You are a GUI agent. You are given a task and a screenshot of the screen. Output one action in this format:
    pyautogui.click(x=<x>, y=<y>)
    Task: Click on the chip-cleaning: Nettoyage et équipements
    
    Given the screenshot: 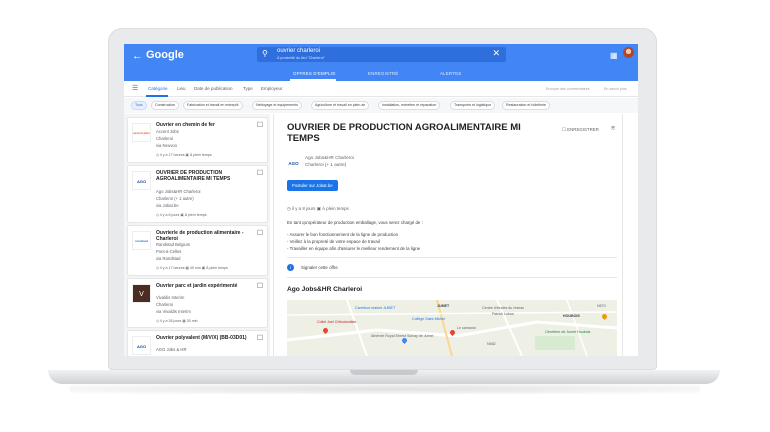 What is the action you would take?
    pyautogui.click(x=277, y=105)
    